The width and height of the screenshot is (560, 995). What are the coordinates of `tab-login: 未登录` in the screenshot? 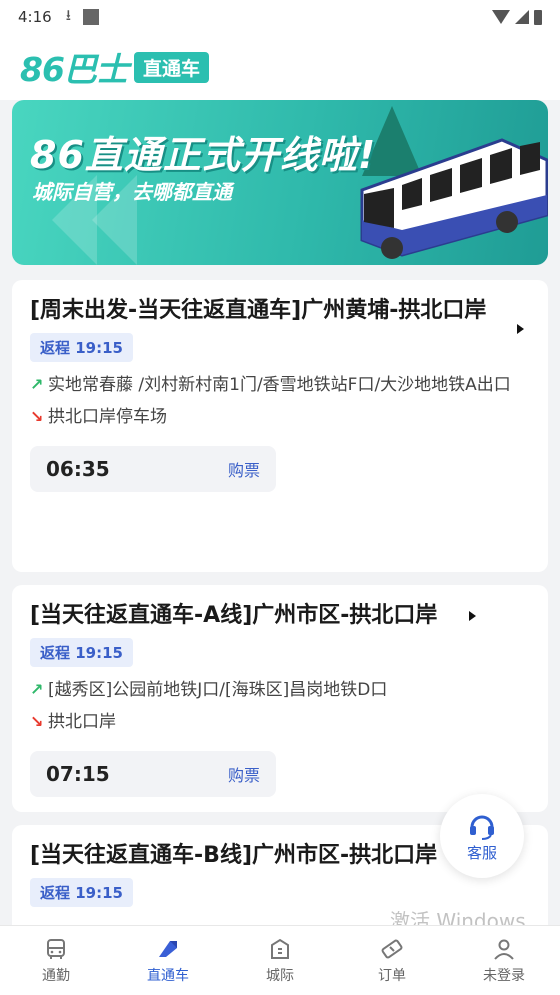 It's located at (504, 960).